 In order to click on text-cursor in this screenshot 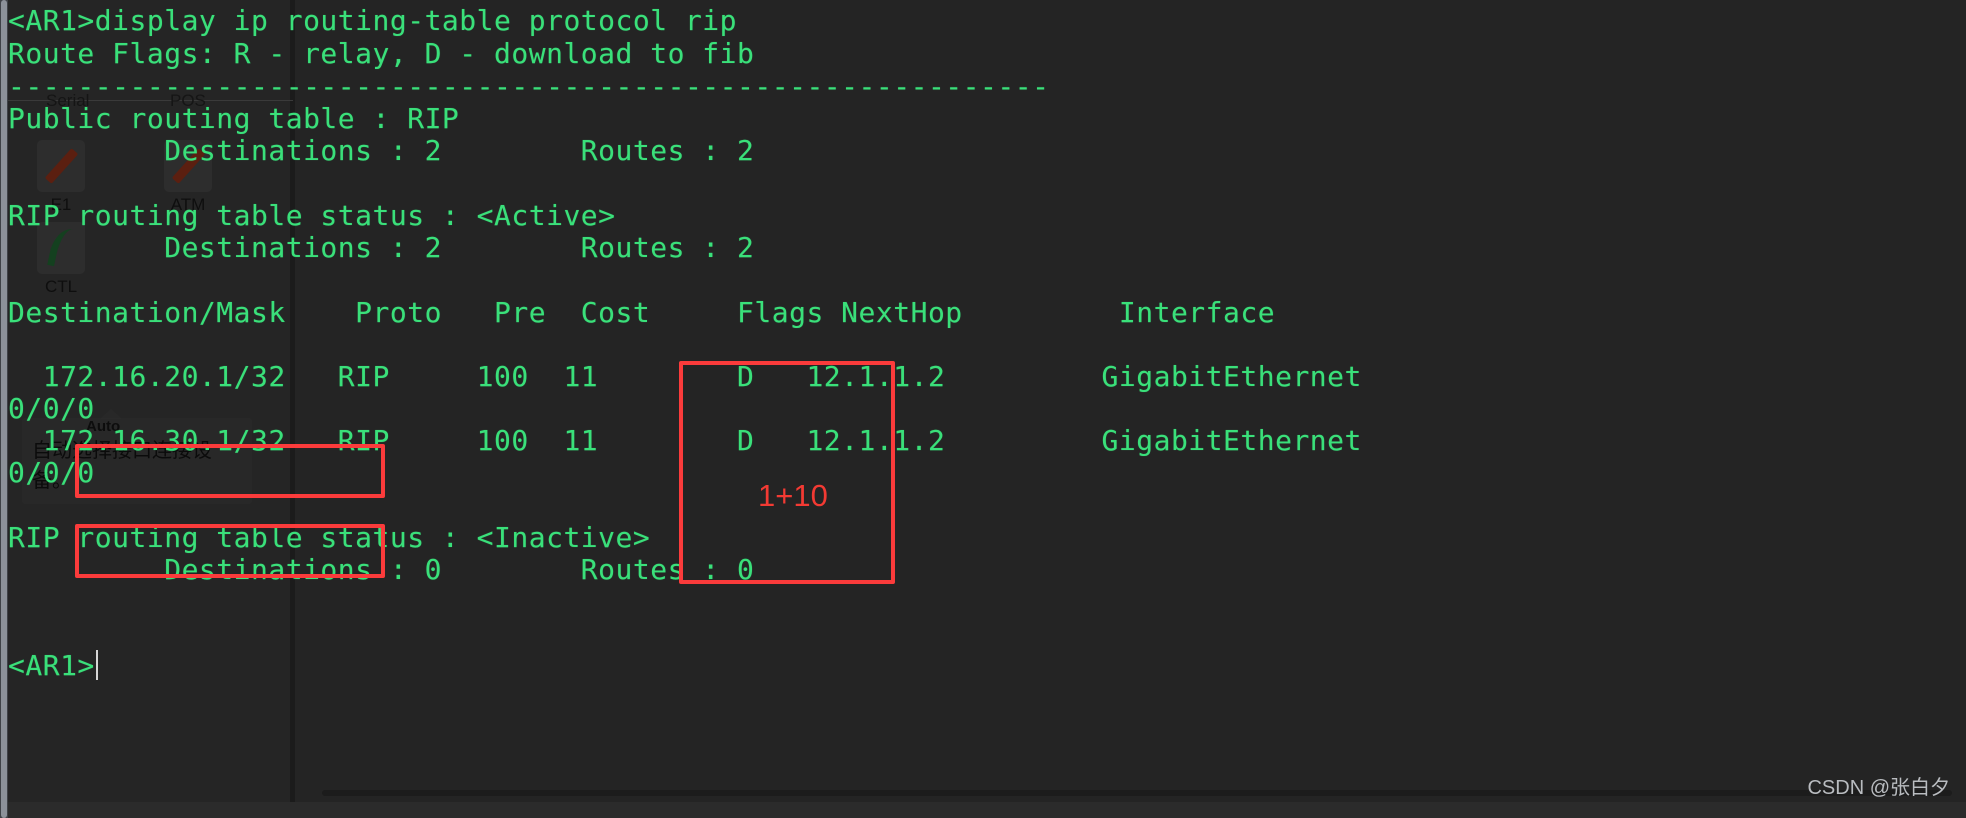, I will do `click(96, 665)`.